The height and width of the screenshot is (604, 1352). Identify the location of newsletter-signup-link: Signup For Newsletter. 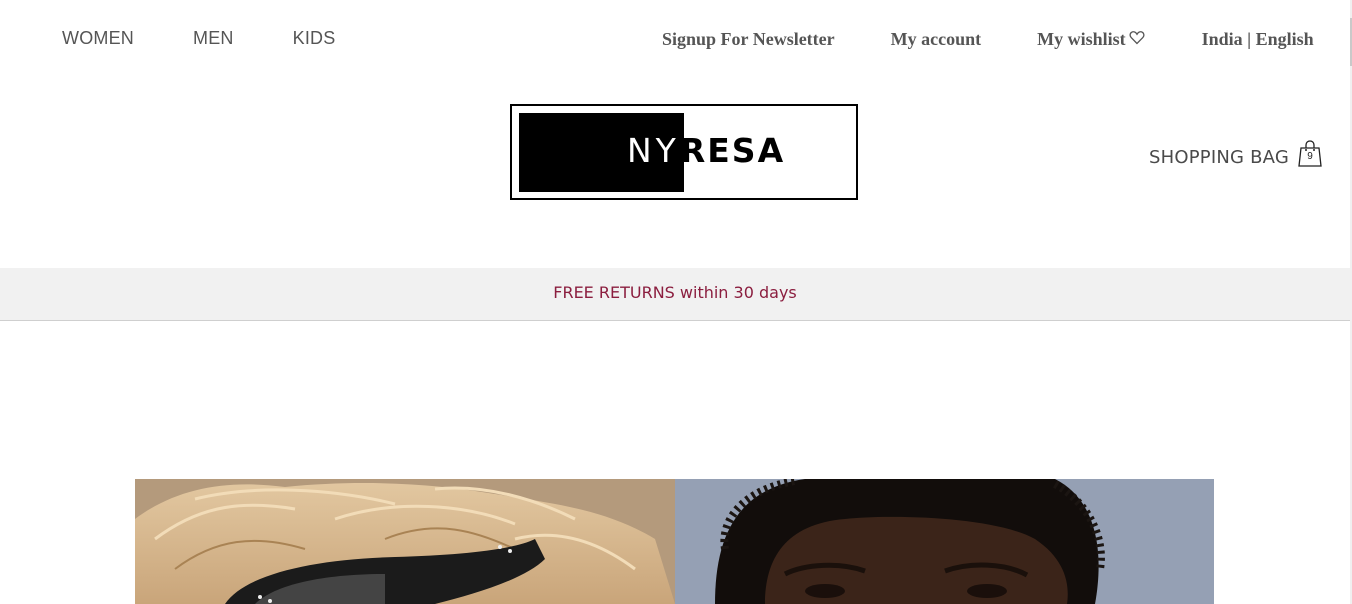
(748, 39).